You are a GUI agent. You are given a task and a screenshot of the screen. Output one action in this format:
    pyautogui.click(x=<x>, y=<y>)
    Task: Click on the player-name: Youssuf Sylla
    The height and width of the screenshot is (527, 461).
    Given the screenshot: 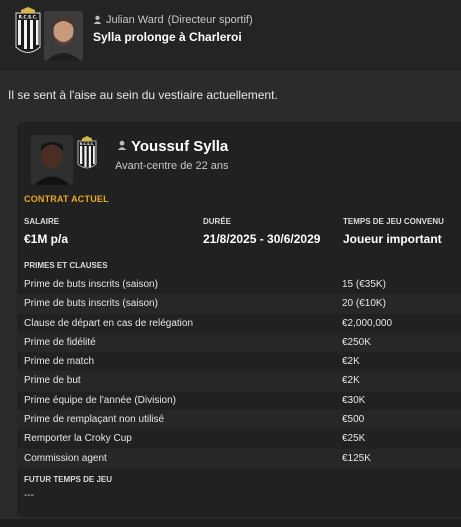 What is the action you would take?
    pyautogui.click(x=179, y=146)
    